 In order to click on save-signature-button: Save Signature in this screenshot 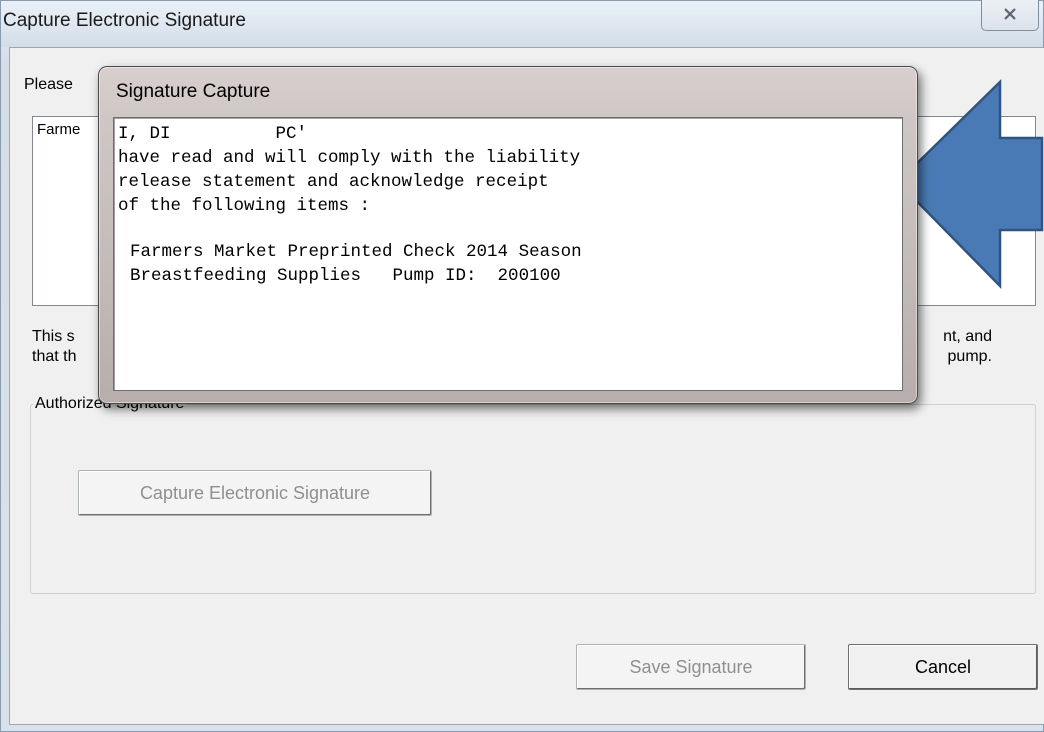, I will do `click(691, 667)`.